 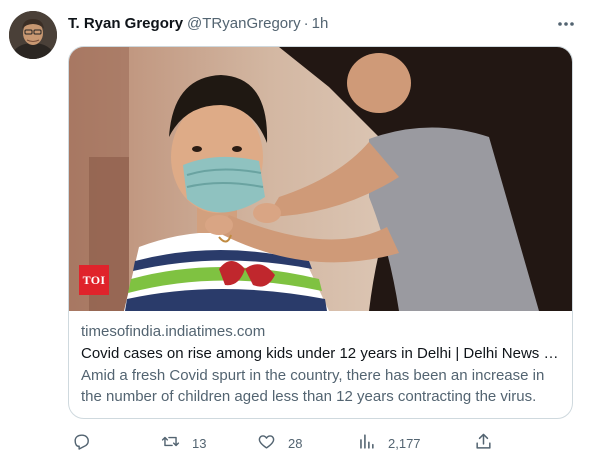 I want to click on author-handle: @TRyanGregory, so click(x=244, y=23).